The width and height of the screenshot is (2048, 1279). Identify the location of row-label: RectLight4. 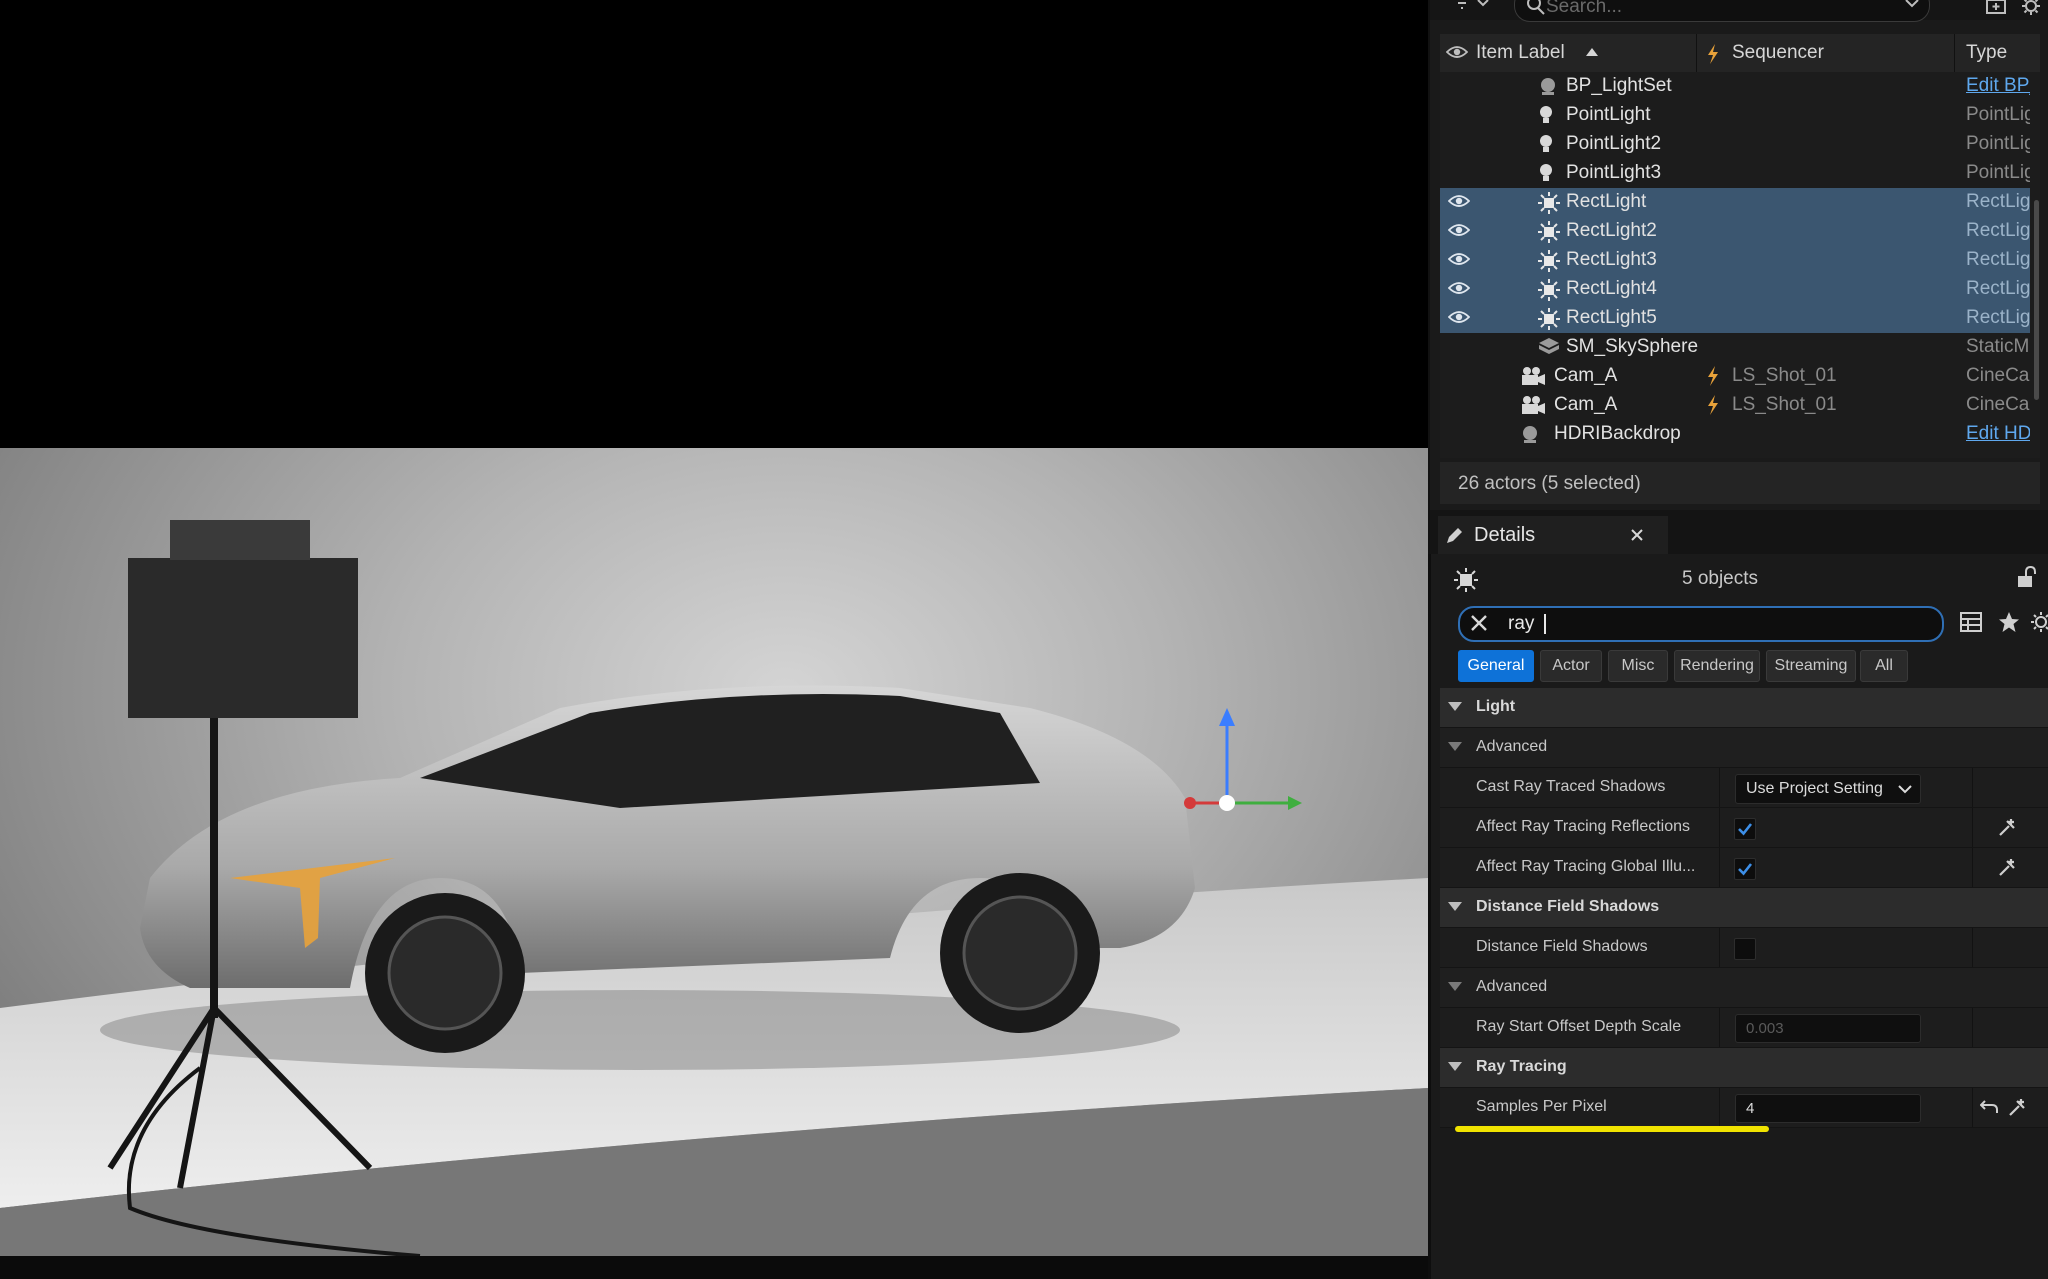
(1611, 288).